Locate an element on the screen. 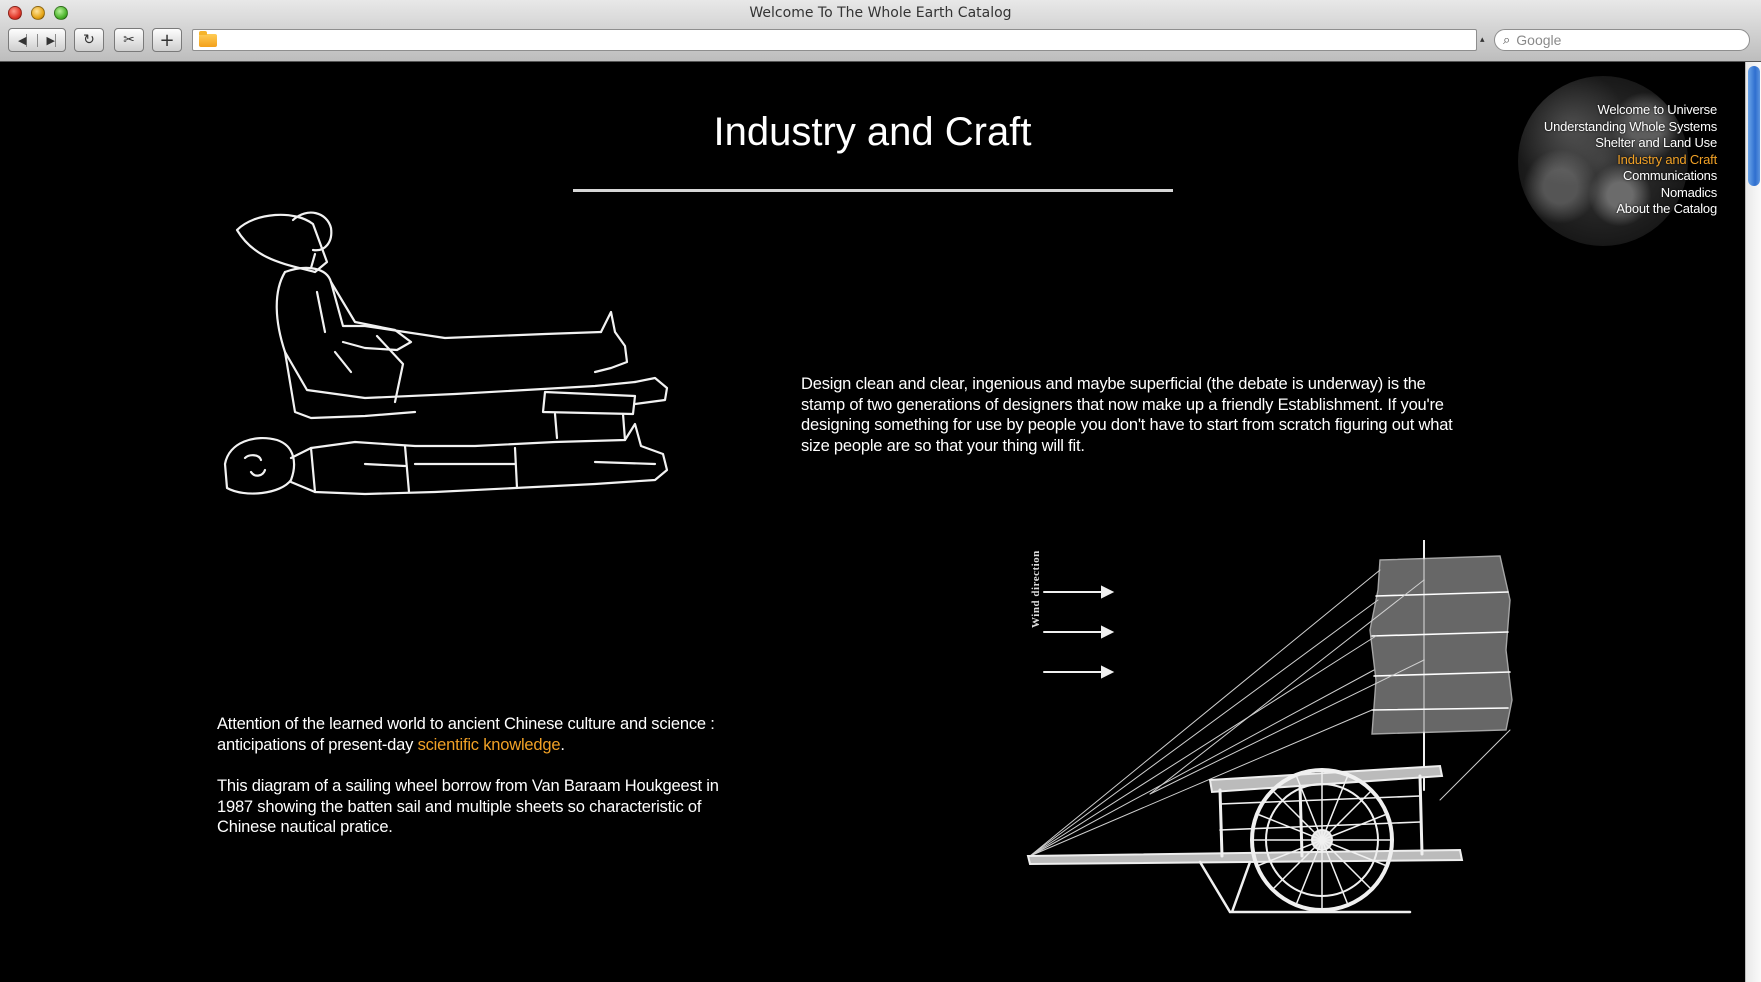  nav-item-shelter: Shelter and Land Use is located at coordinates (1630, 143).